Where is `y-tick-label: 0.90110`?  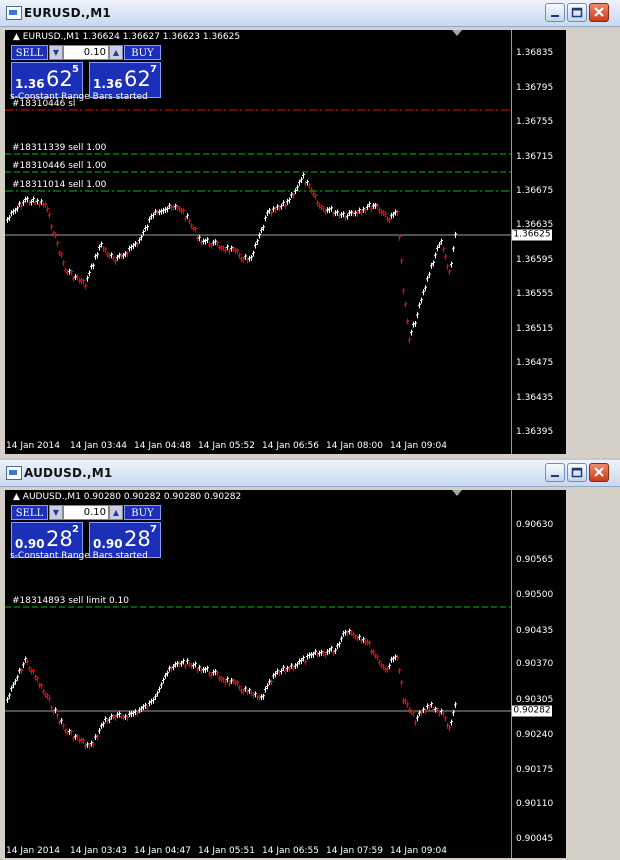
y-tick-label: 0.90110 is located at coordinates (535, 804).